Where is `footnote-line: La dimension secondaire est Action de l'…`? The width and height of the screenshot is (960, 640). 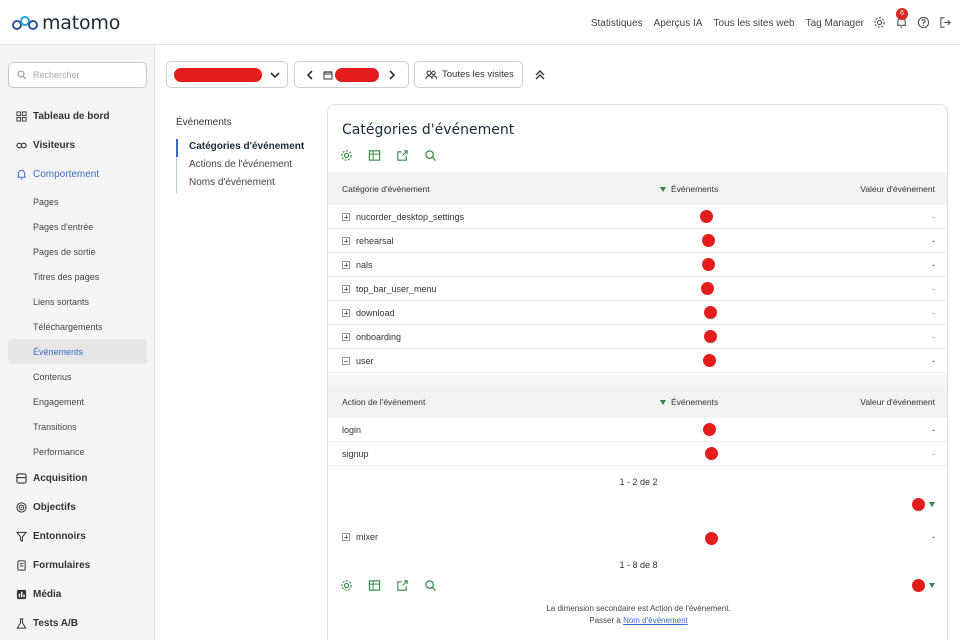 footnote-line: La dimension secondaire est Action de l'… is located at coordinates (638, 608).